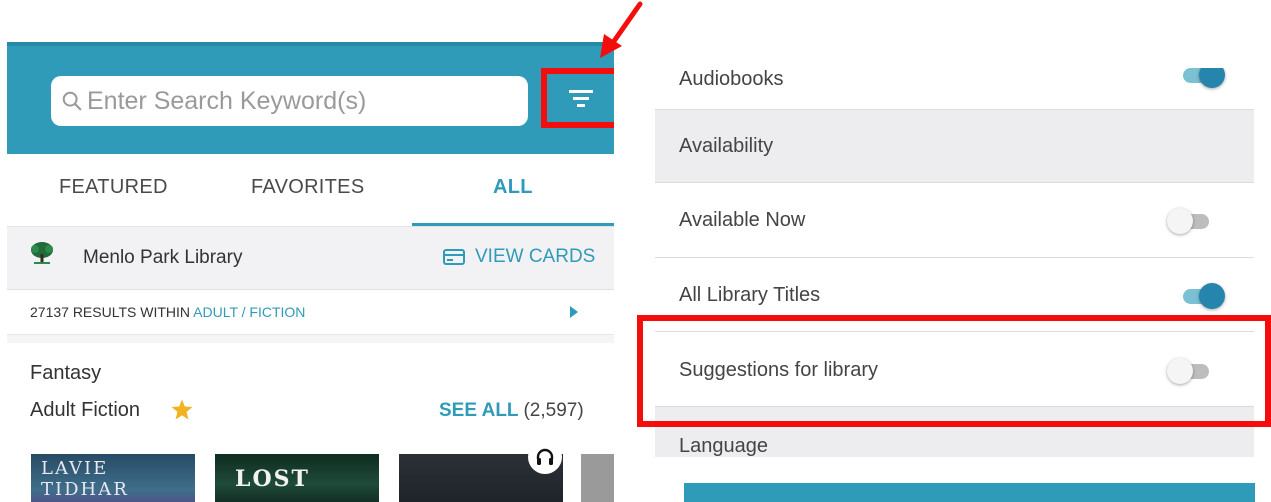 The width and height of the screenshot is (1271, 502). I want to click on availability-section: Availability, so click(954, 146).